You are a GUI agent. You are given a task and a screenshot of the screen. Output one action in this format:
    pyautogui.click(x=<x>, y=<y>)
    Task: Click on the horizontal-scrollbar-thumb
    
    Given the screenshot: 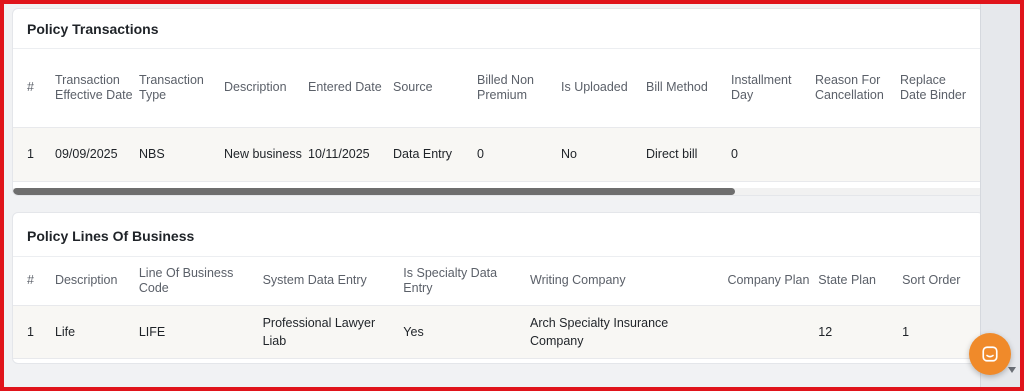 What is the action you would take?
    pyautogui.click(x=374, y=191)
    